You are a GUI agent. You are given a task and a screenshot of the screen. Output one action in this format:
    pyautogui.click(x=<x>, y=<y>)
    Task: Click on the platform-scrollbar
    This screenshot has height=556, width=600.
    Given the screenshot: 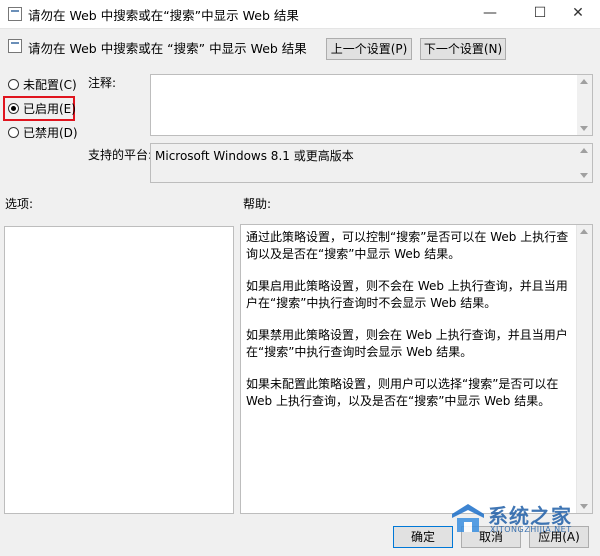 What is the action you would take?
    pyautogui.click(x=584, y=163)
    